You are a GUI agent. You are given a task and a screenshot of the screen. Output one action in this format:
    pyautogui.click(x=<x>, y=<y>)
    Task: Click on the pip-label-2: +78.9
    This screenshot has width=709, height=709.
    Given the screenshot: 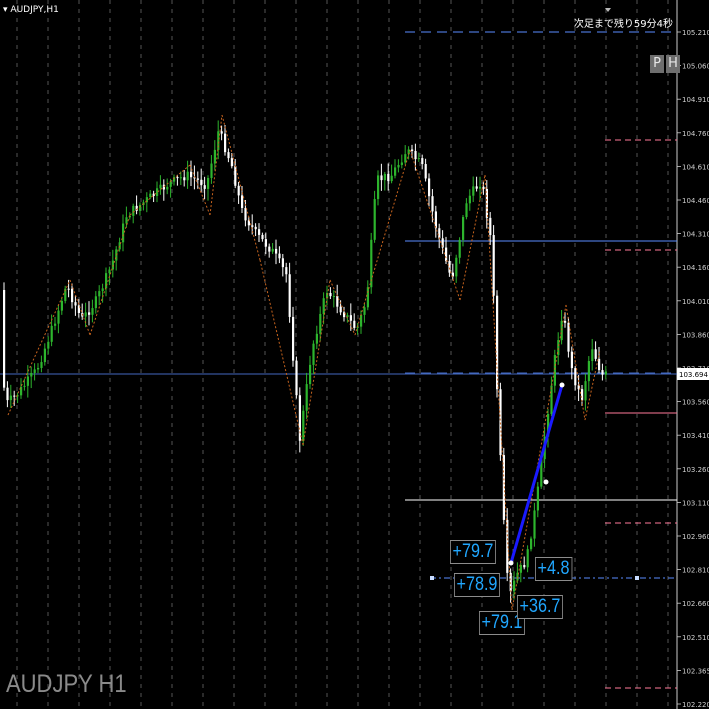 What is the action you would take?
    pyautogui.click(x=477, y=585)
    